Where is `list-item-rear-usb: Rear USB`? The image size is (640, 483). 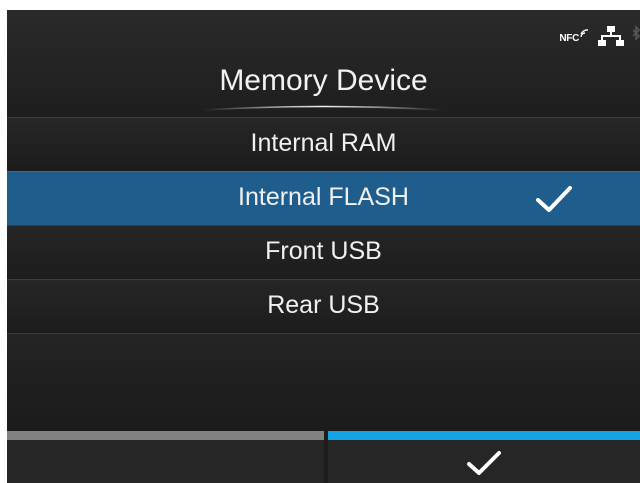 list-item-rear-usb: Rear USB is located at coordinates (323, 306).